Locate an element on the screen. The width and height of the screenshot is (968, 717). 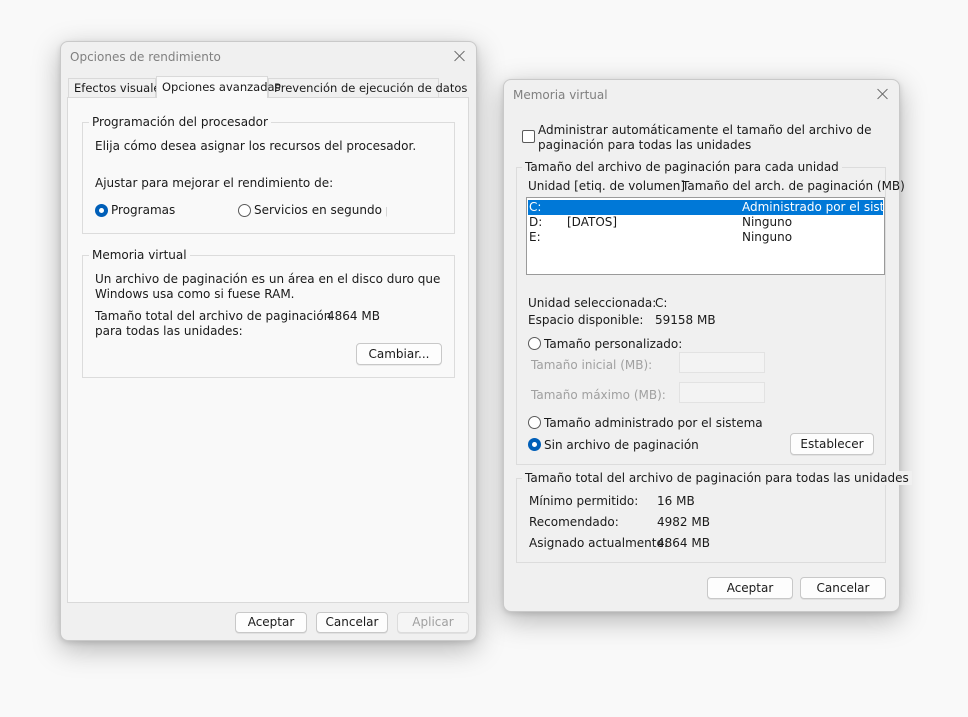
window-title: Memoria virtual is located at coordinates (560, 95).